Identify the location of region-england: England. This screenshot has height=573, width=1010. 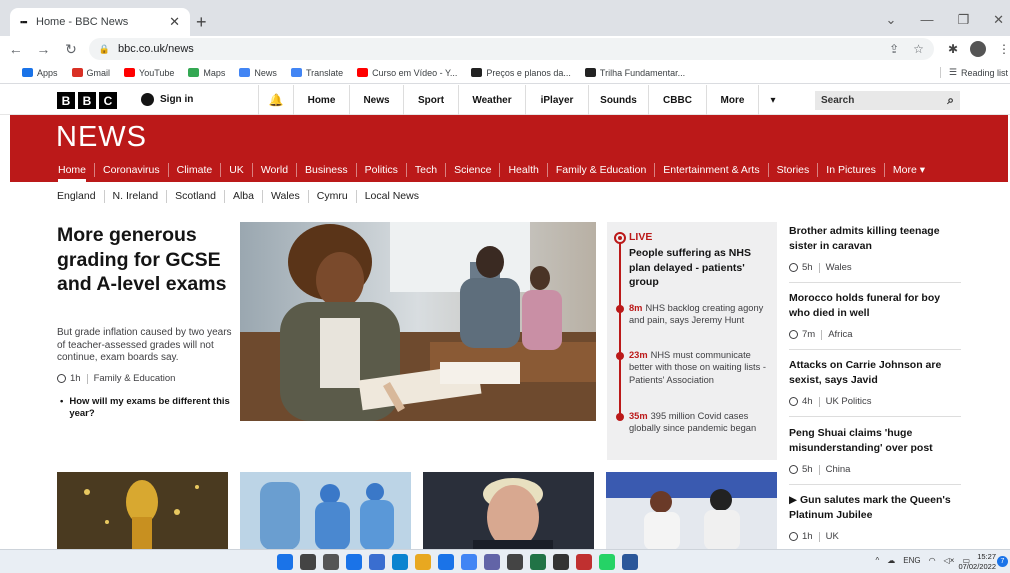
(77, 196).